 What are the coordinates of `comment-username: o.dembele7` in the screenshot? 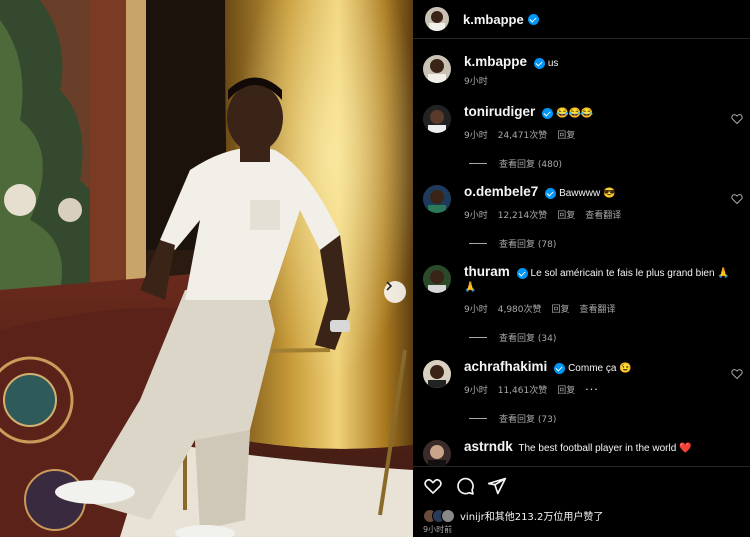 It's located at (501, 191).